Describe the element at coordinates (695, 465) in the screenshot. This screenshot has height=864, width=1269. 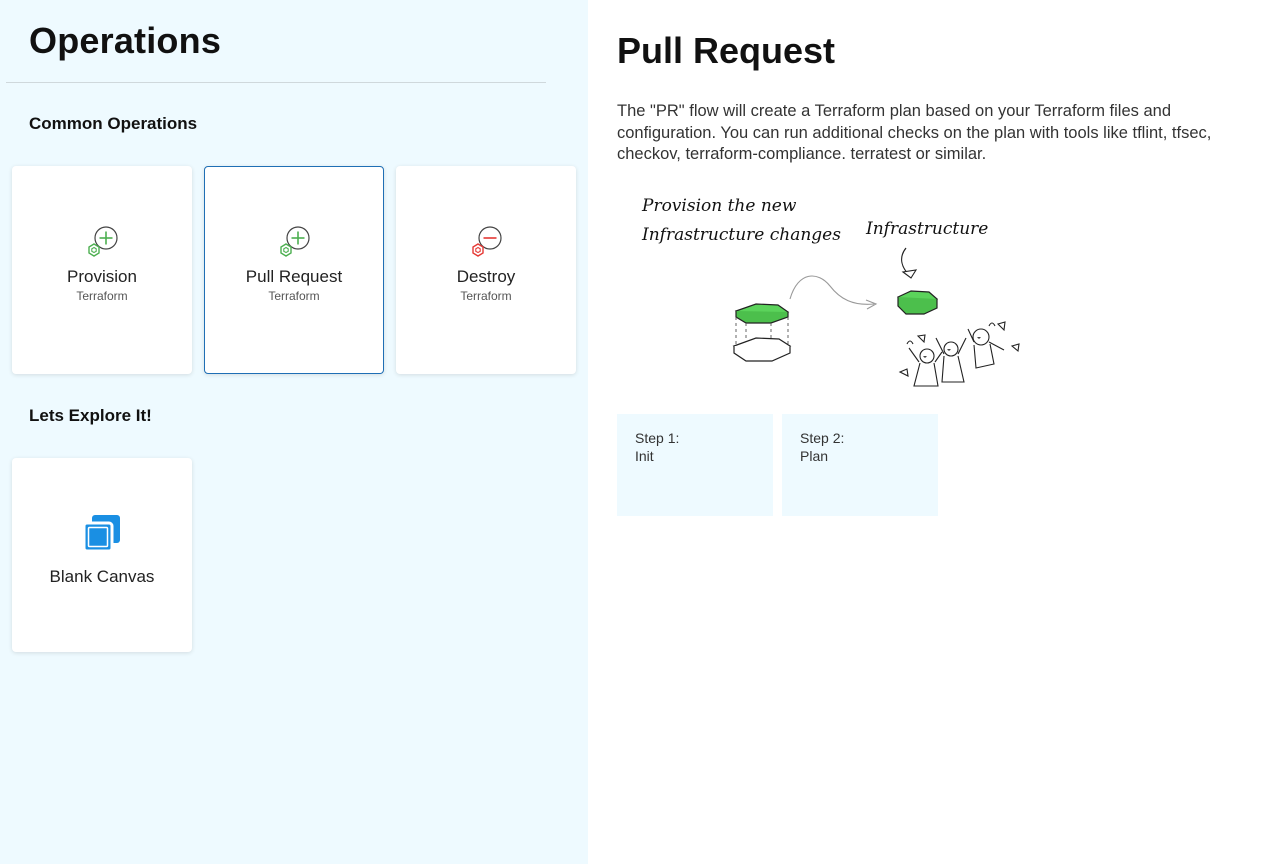
I see `step-init: Step 1: Init` at that location.